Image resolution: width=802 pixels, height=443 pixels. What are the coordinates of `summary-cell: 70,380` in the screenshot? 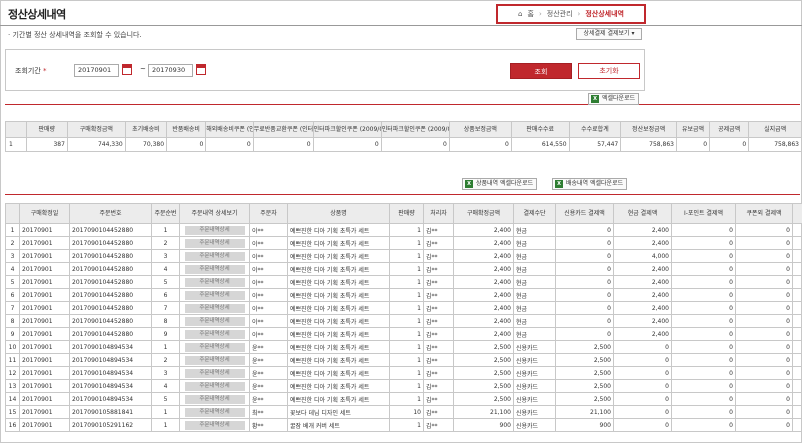 It's located at (146, 144).